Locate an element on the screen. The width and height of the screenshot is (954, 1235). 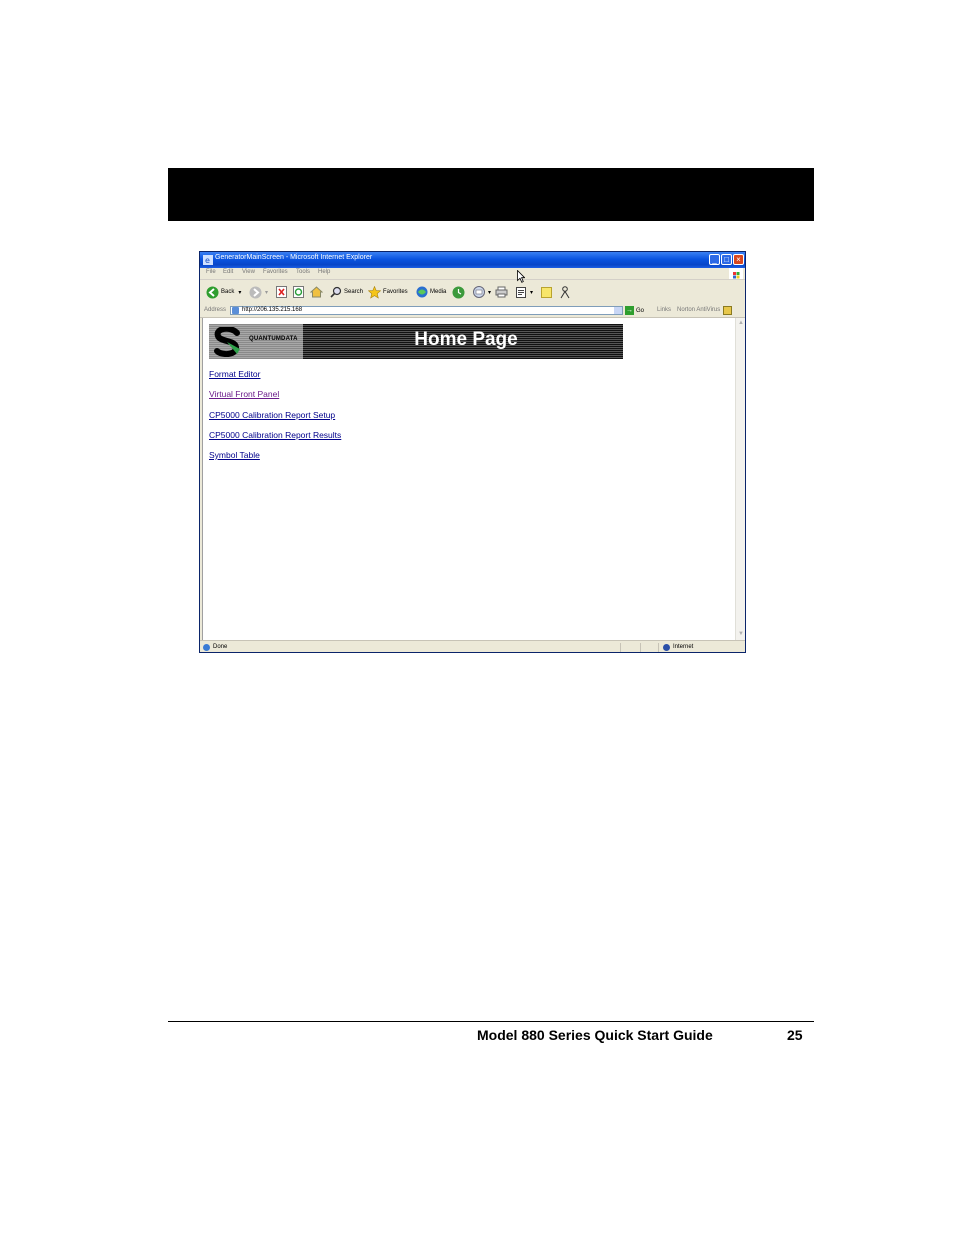
back-arrow-icon is located at coordinates (212, 292).